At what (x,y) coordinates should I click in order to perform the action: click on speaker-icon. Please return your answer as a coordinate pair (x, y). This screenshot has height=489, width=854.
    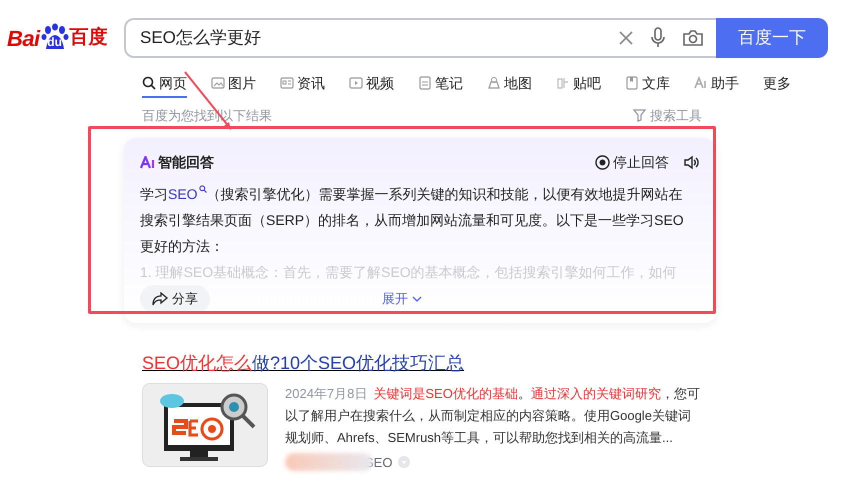
    Looking at the image, I should click on (691, 162).